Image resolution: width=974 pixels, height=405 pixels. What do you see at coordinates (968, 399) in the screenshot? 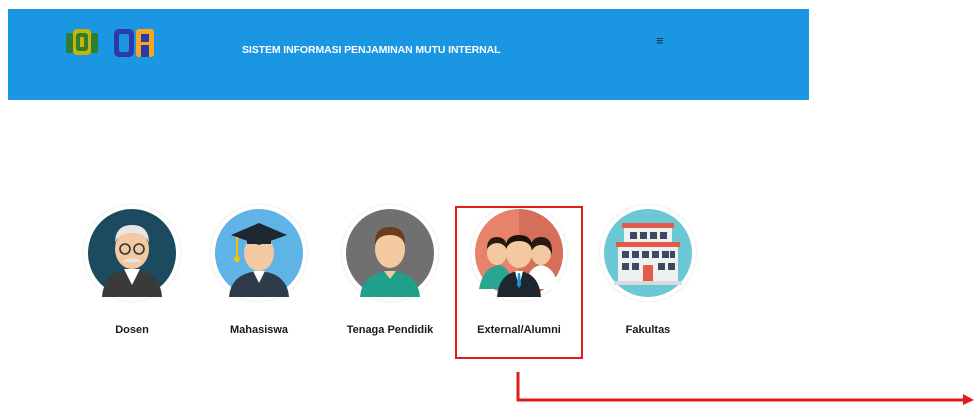
I see `arrowhead-icon` at bounding box center [968, 399].